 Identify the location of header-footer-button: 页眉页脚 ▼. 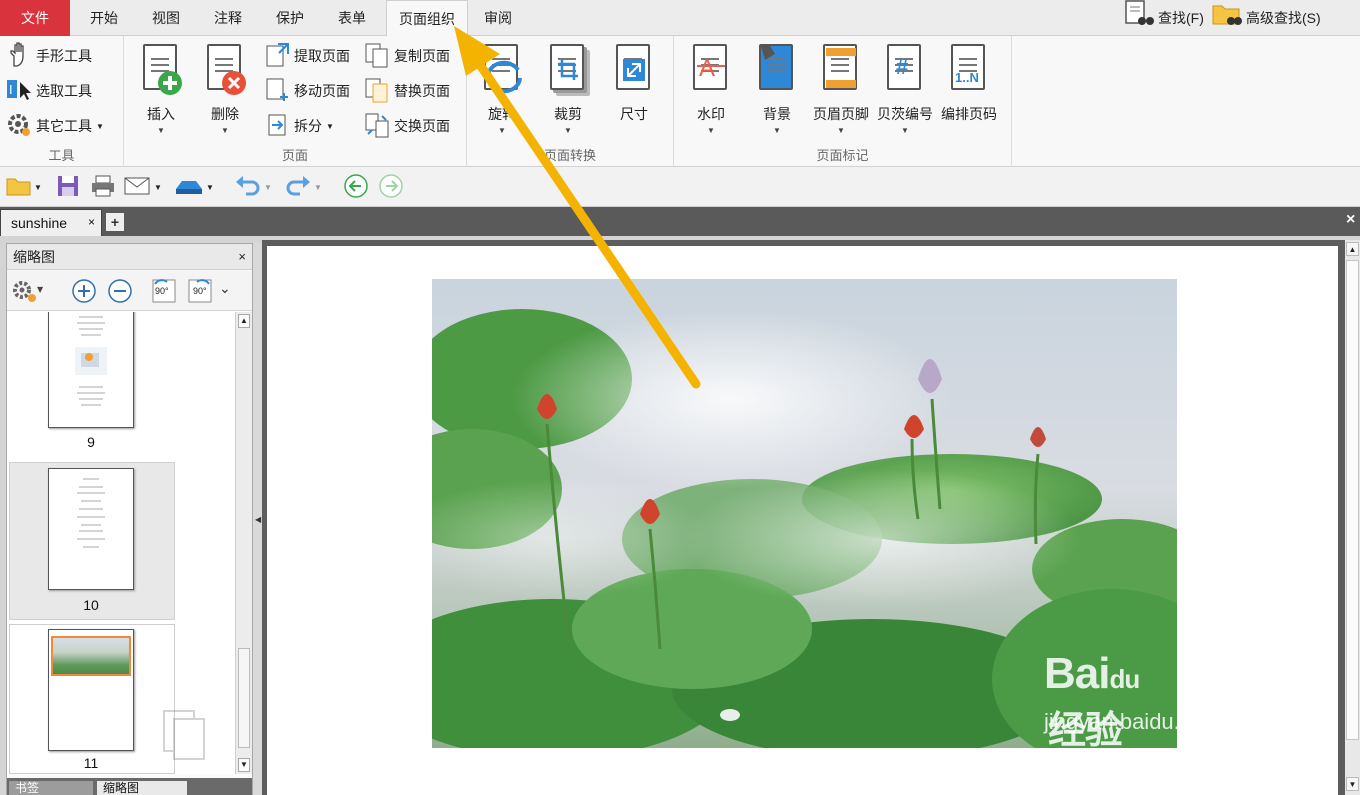
(841, 92).